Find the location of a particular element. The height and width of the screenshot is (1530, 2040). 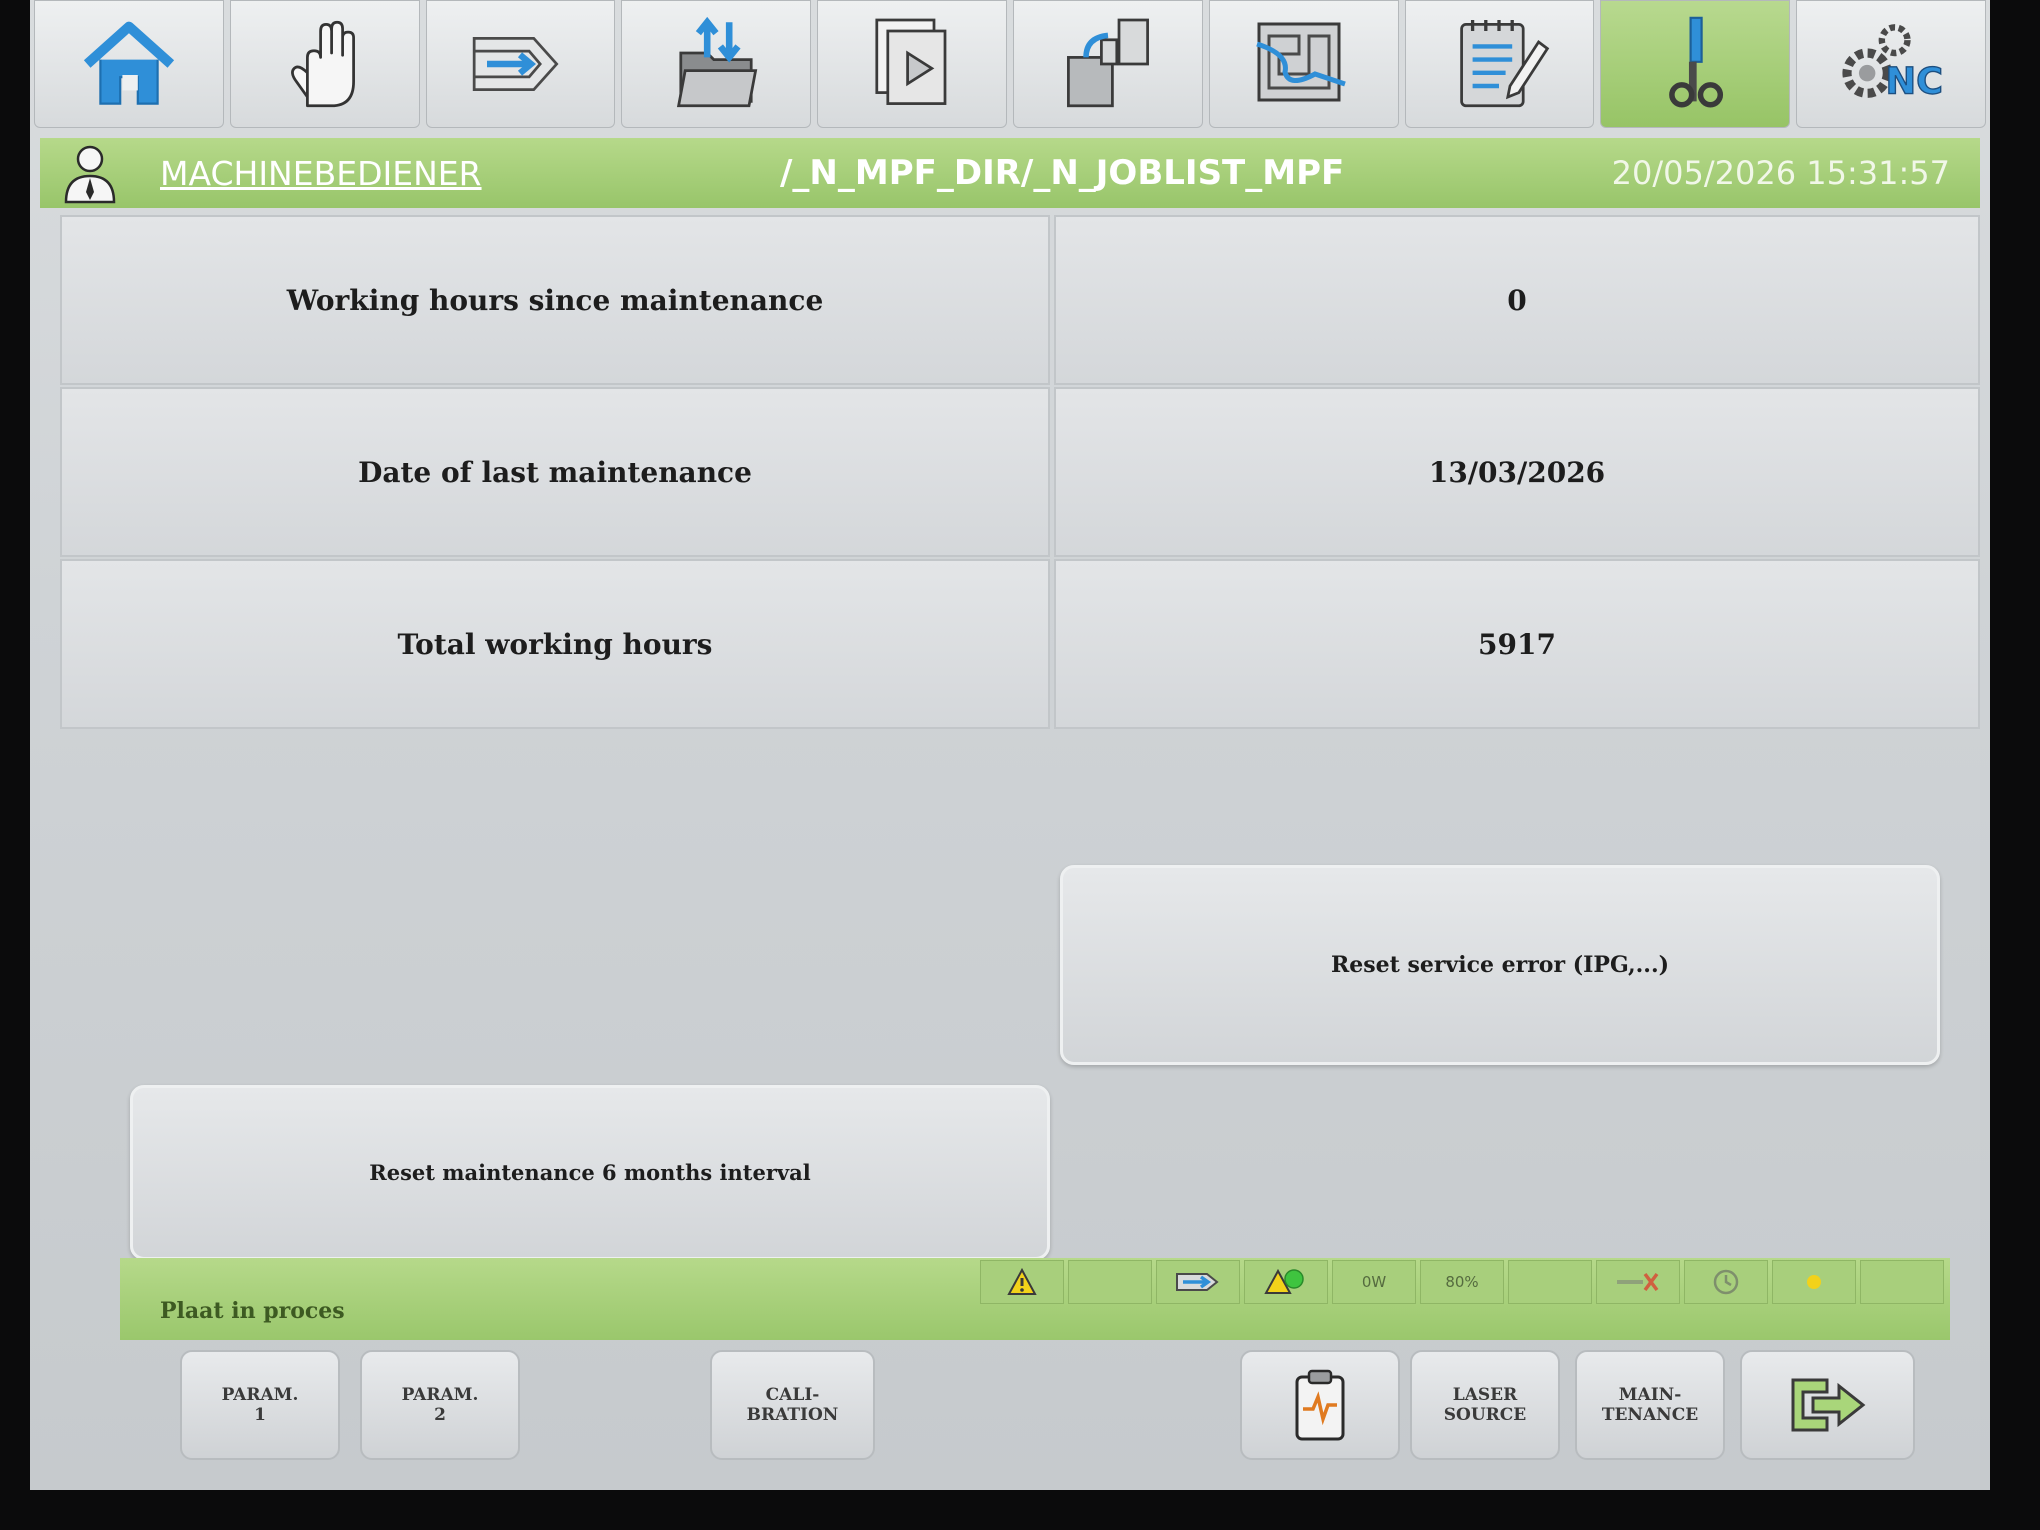

calibration-softkey: CALI- BRATION is located at coordinates (792, 1405).